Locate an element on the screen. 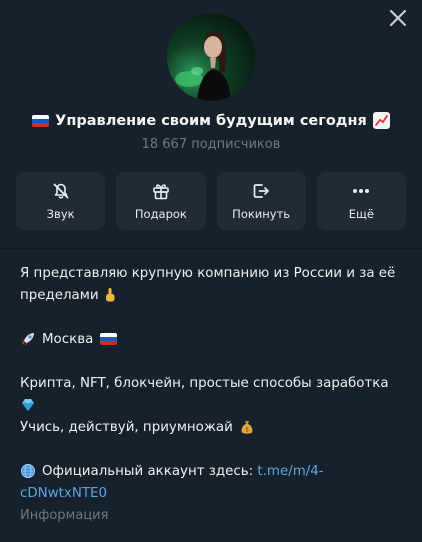 The height and width of the screenshot is (542, 422). rocket-icon is located at coordinates (28, 339).